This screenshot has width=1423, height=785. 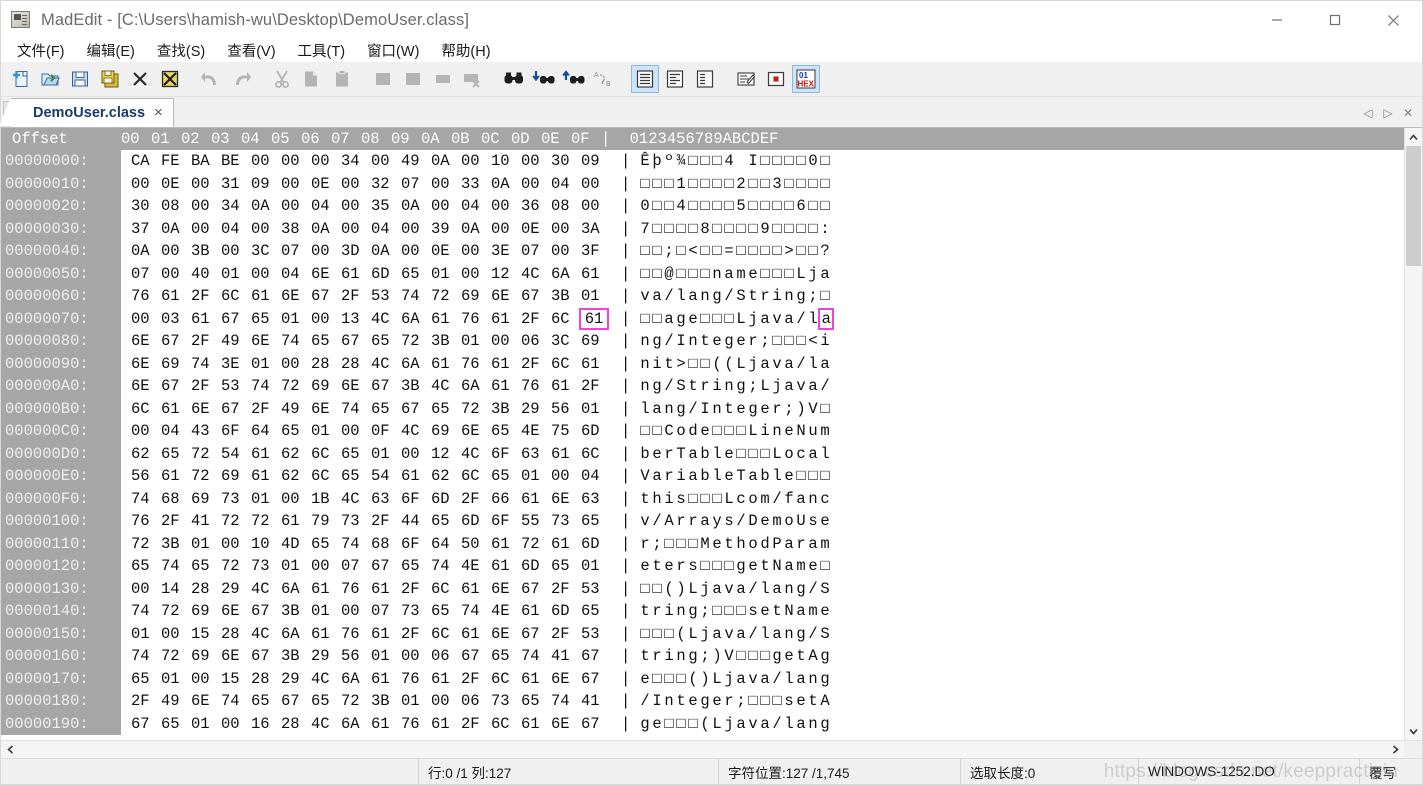 I want to click on status-insert-mode: 覆写, so click(x=1391, y=771).